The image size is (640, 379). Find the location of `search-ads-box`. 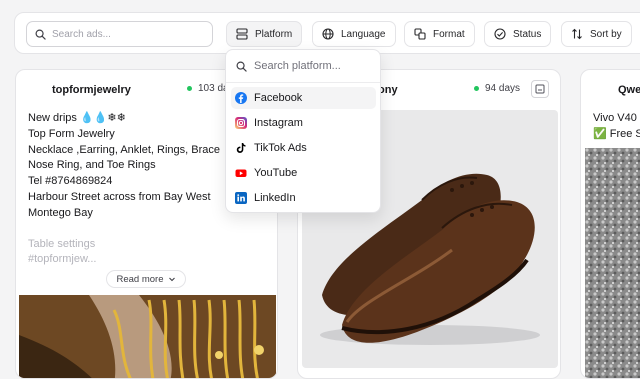

search-ads-box is located at coordinates (119, 34).